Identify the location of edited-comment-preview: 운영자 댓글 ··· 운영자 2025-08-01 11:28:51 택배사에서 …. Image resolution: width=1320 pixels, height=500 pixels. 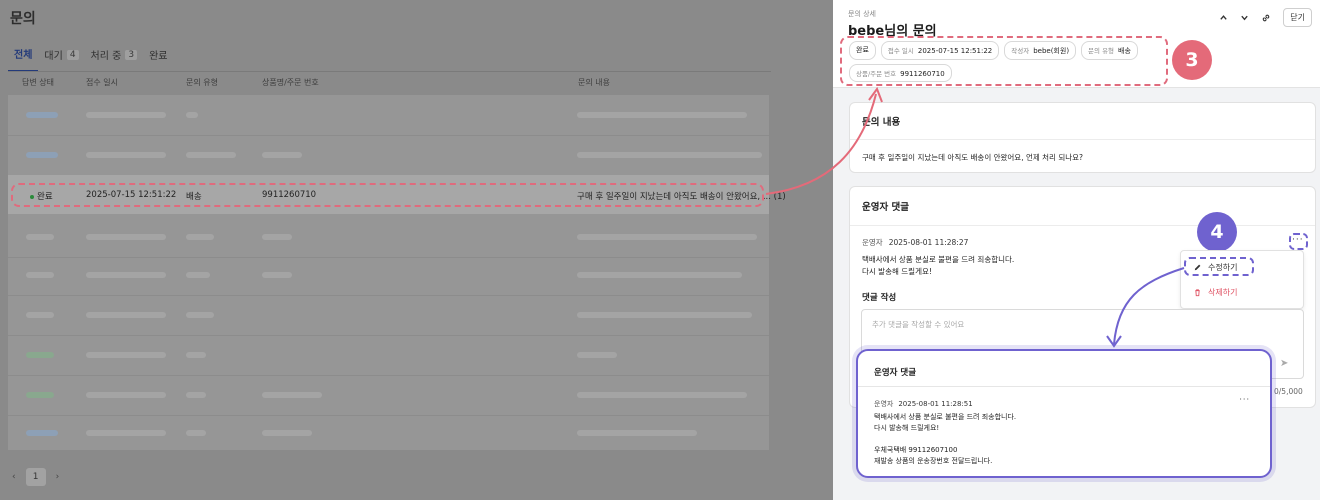
(1064, 413).